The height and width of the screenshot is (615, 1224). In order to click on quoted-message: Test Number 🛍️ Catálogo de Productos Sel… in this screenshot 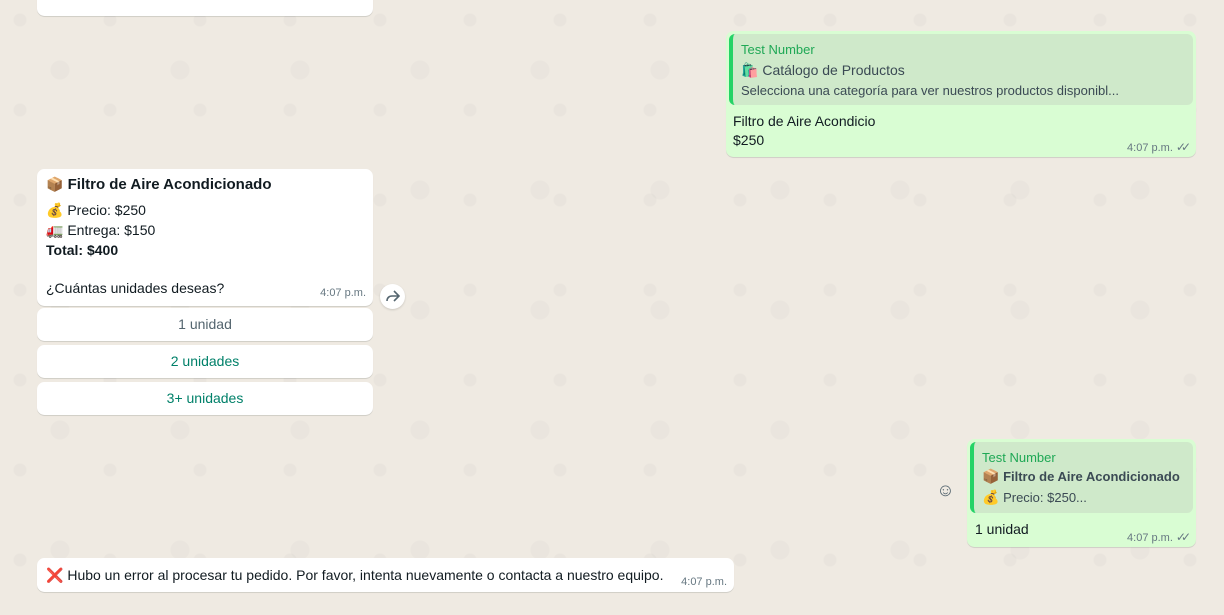, I will do `click(961, 69)`.